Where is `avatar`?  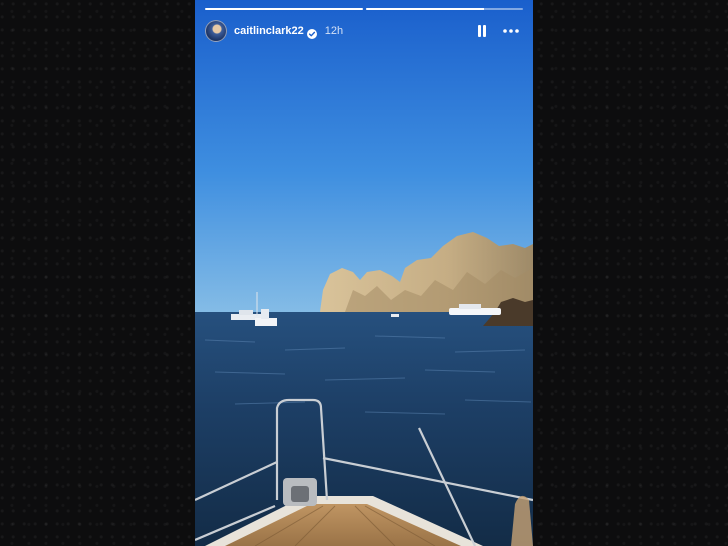
avatar is located at coordinates (216, 31).